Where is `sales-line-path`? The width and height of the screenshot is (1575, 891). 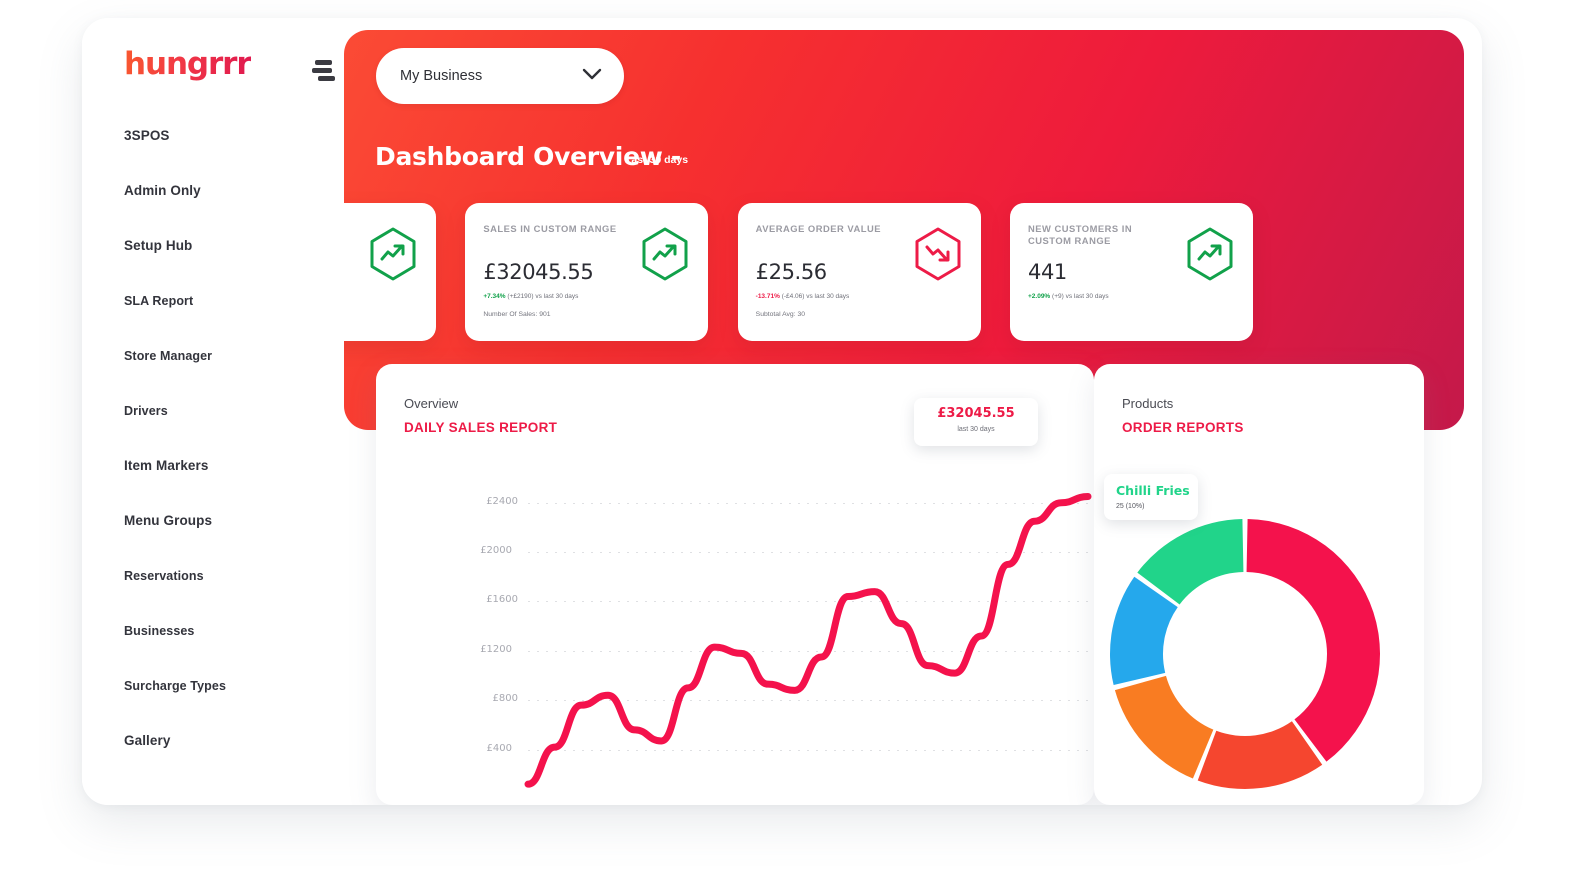
sales-line-path is located at coordinates (808, 640).